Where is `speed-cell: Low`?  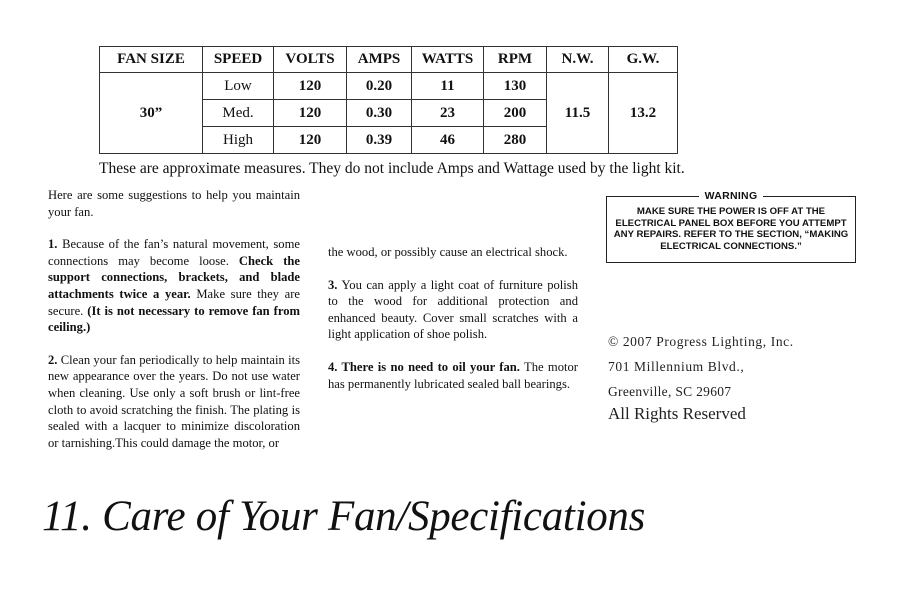 speed-cell: Low is located at coordinates (238, 86).